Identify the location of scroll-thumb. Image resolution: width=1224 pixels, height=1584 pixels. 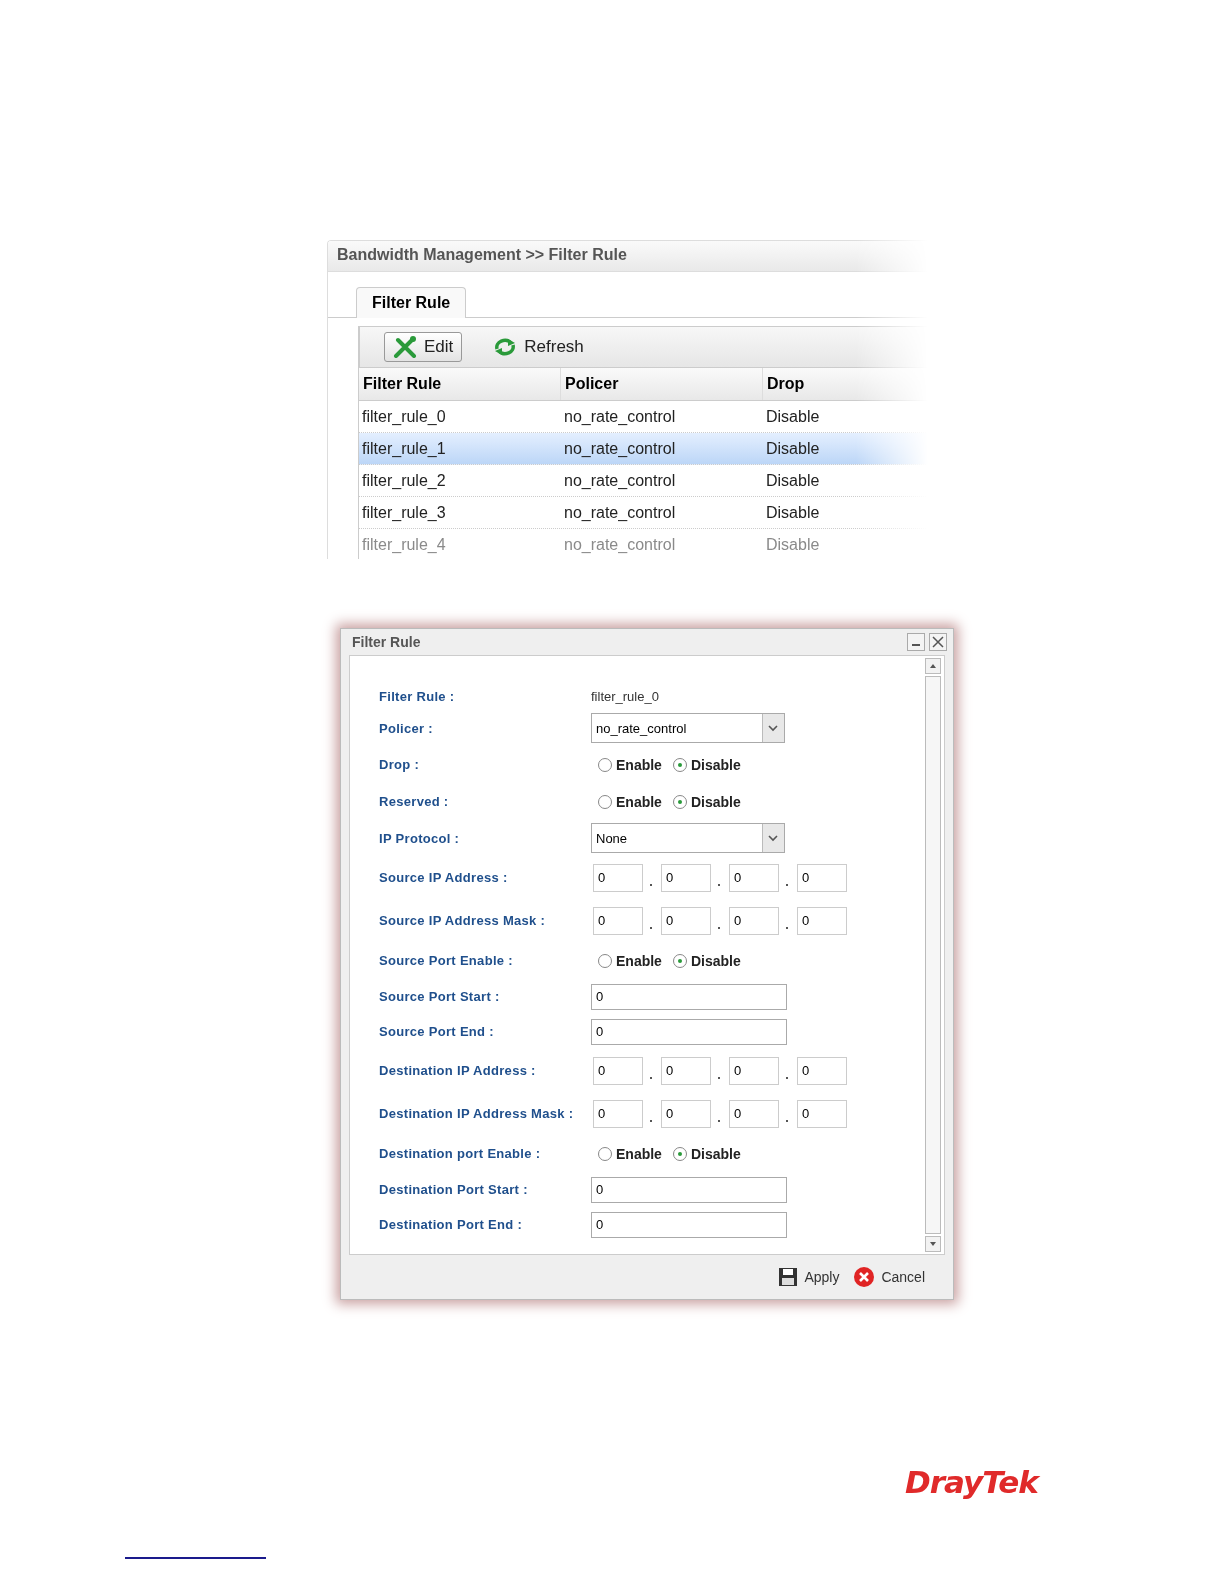
(933, 955).